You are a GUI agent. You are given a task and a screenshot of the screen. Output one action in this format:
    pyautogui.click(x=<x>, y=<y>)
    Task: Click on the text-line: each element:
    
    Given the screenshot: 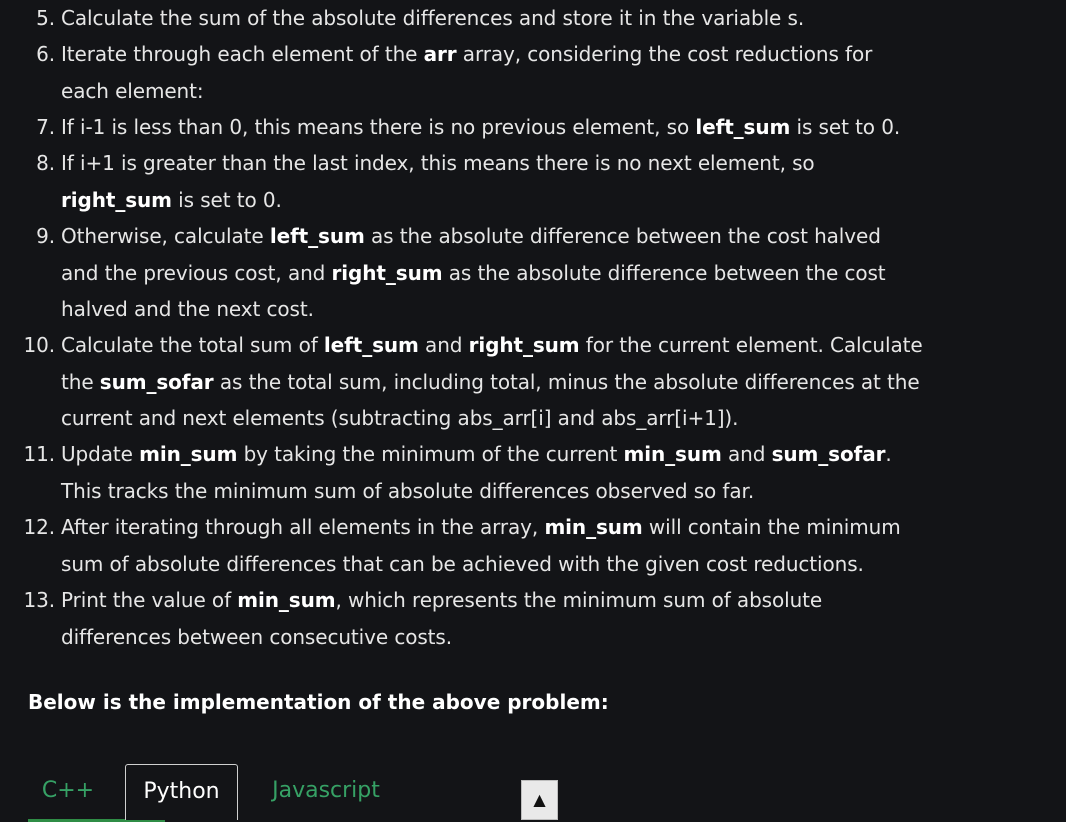 What is the action you would take?
    pyautogui.click(x=132, y=90)
    